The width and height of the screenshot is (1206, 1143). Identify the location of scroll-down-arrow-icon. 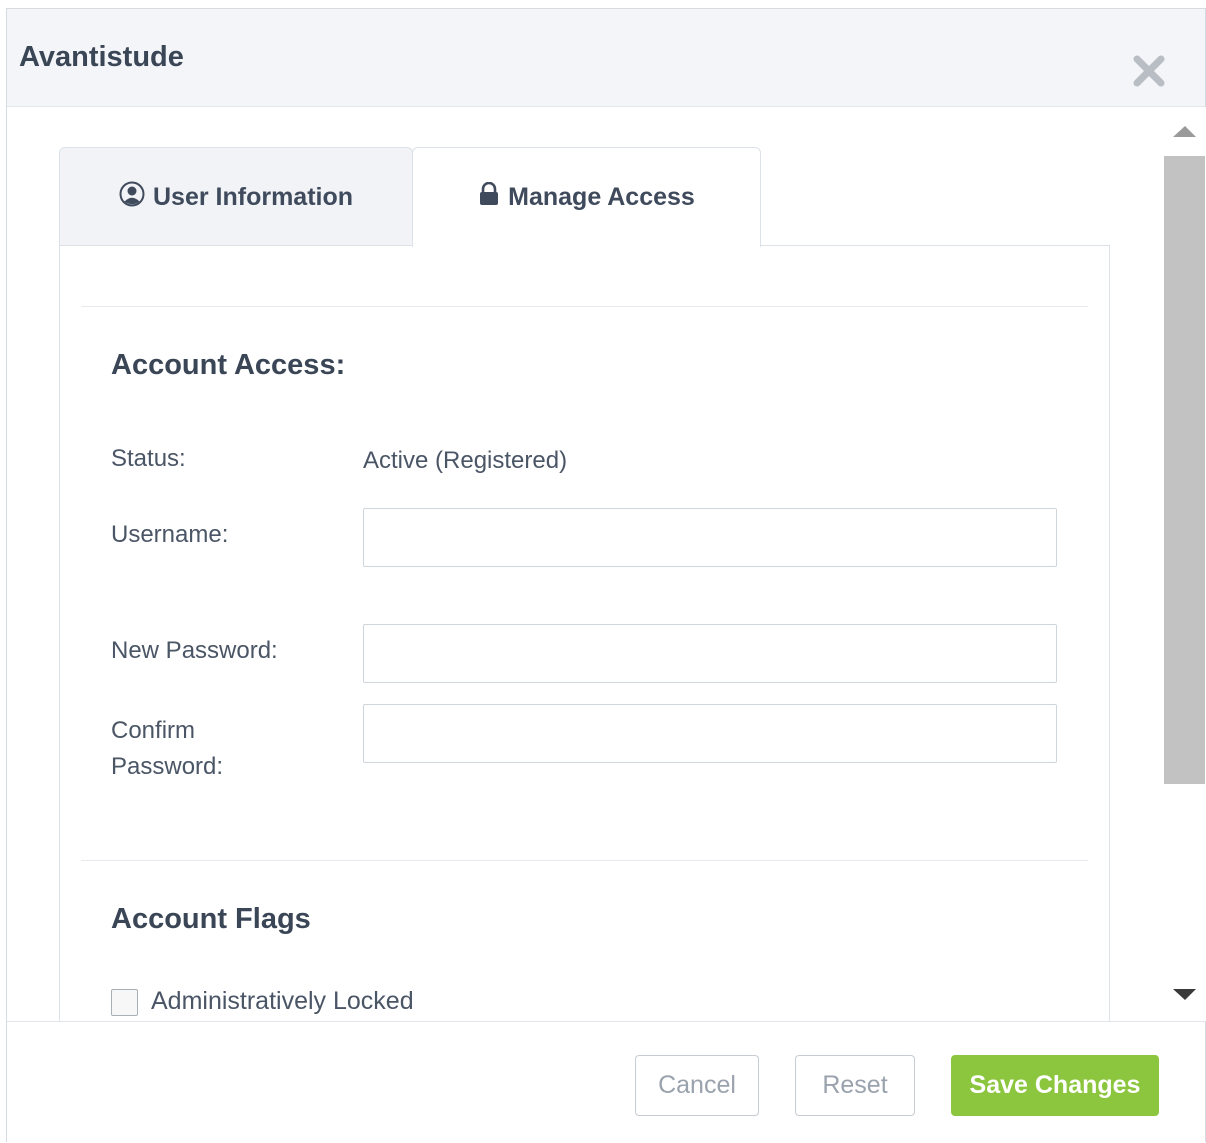
(1184, 994).